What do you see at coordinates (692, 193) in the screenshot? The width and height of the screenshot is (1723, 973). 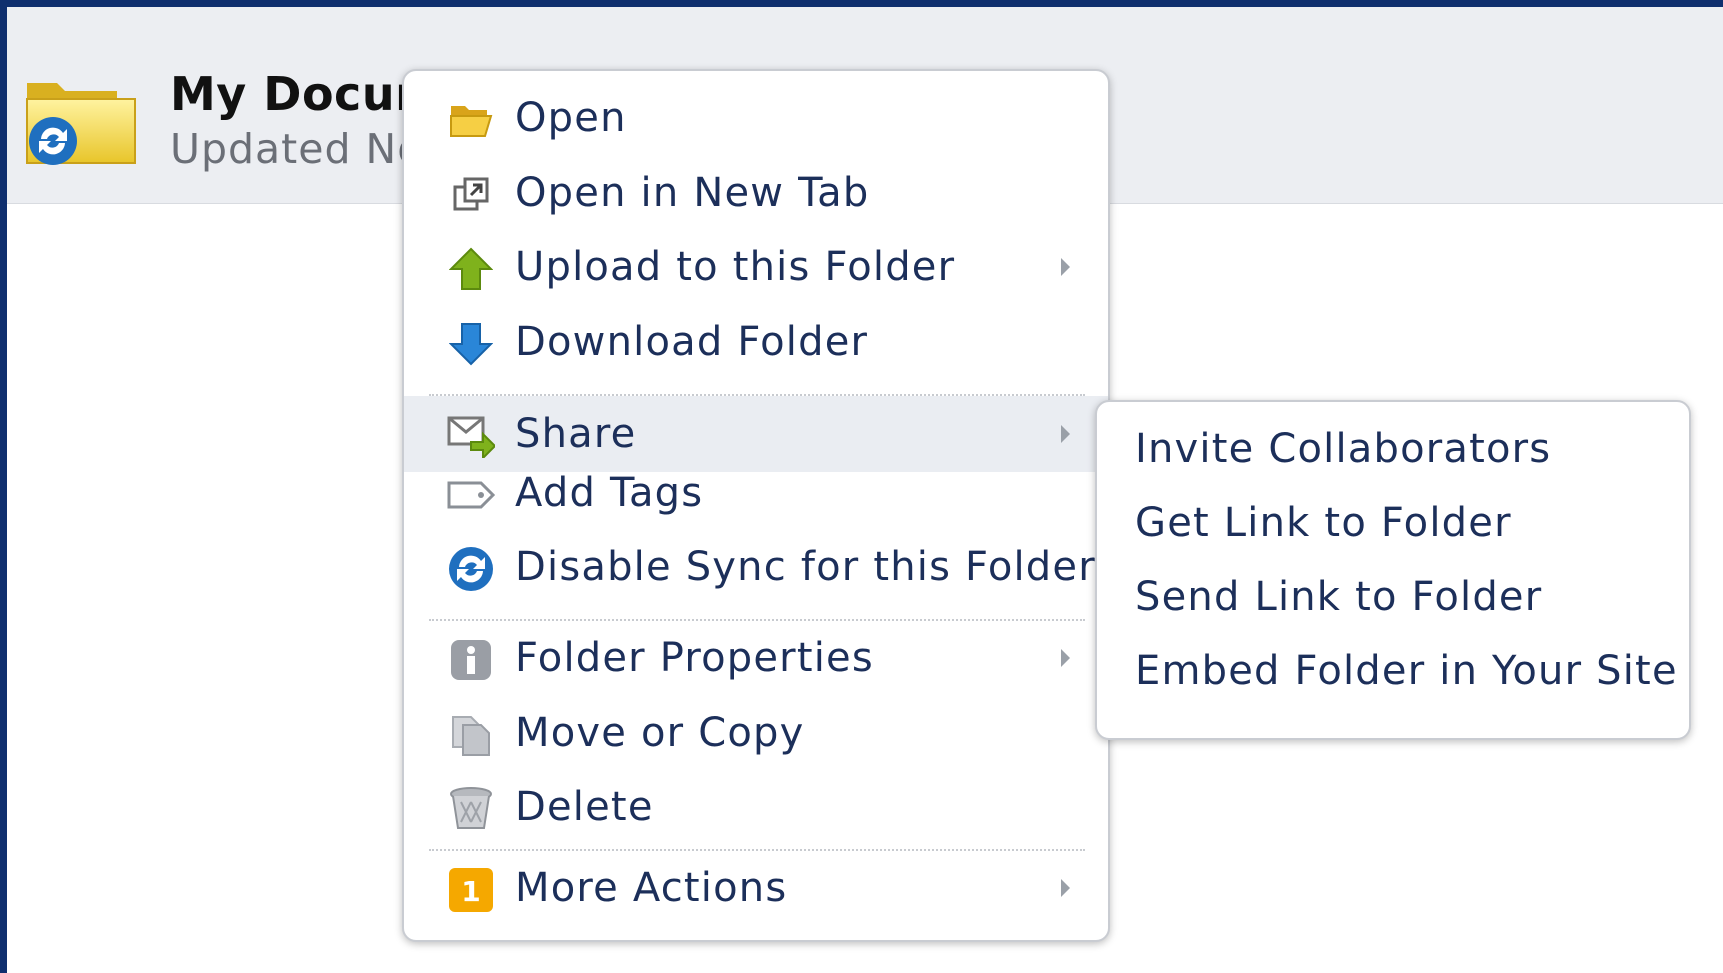 I see `menu-item-label: Open in New Tab` at bounding box center [692, 193].